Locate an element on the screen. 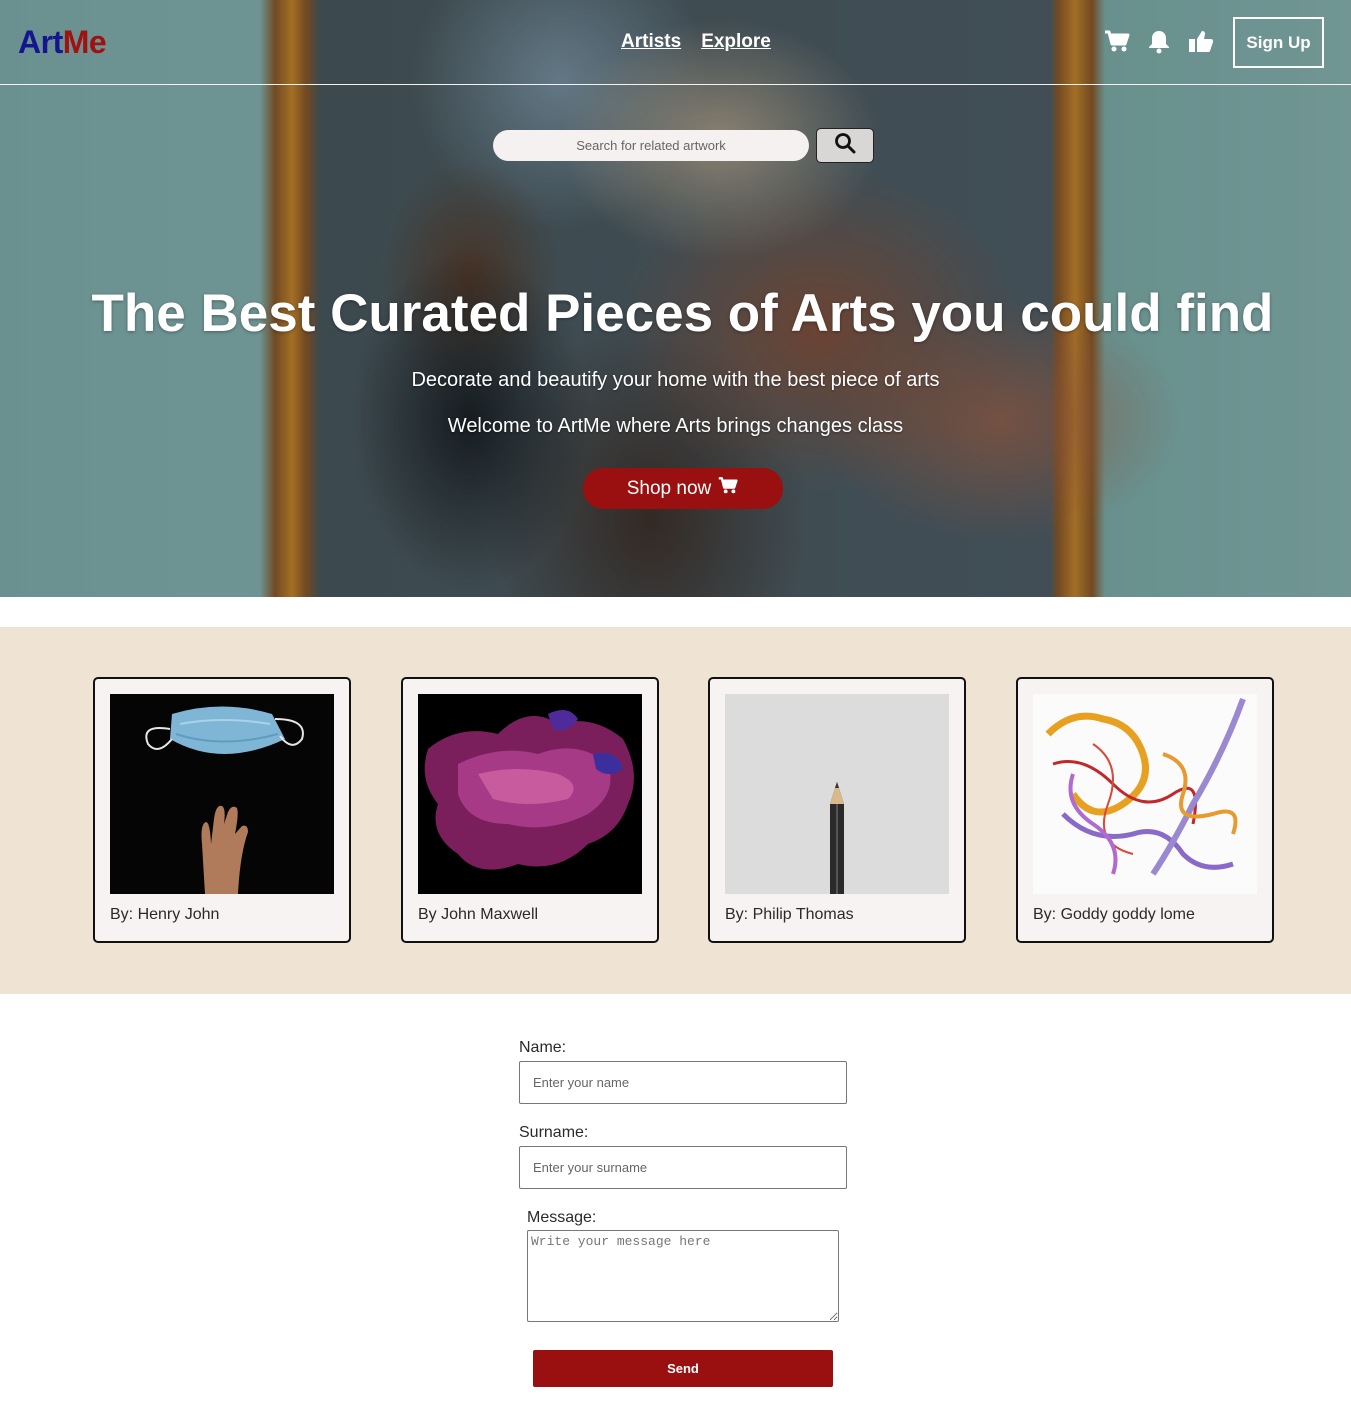 Image resolution: width=1351 pixels, height=1410 pixels. nav-links: Artists Explore is located at coordinates (696, 42).